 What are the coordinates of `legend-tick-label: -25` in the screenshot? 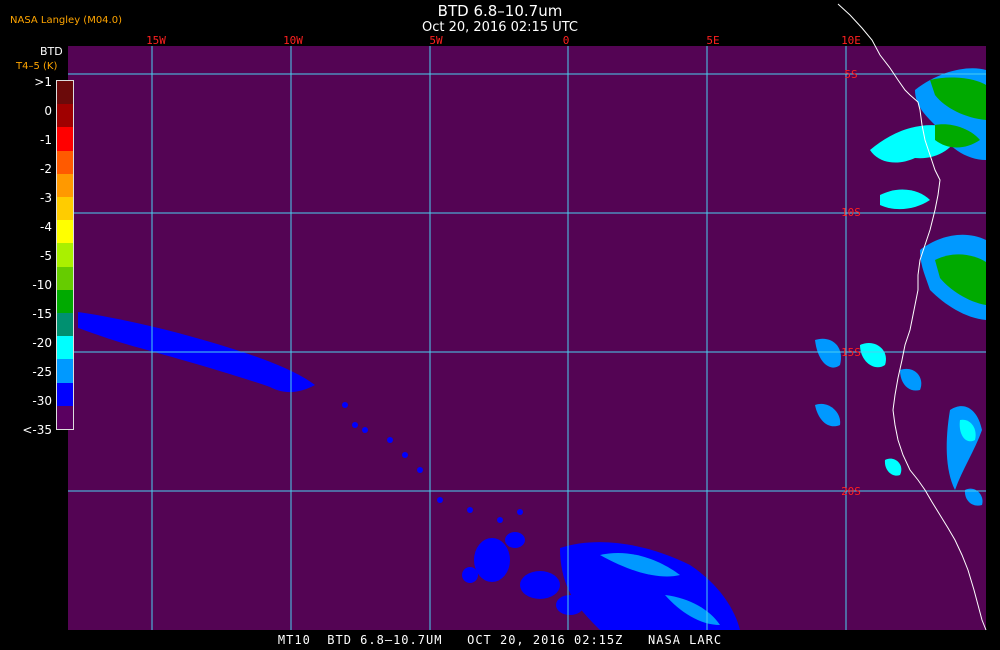 It's located at (42, 372).